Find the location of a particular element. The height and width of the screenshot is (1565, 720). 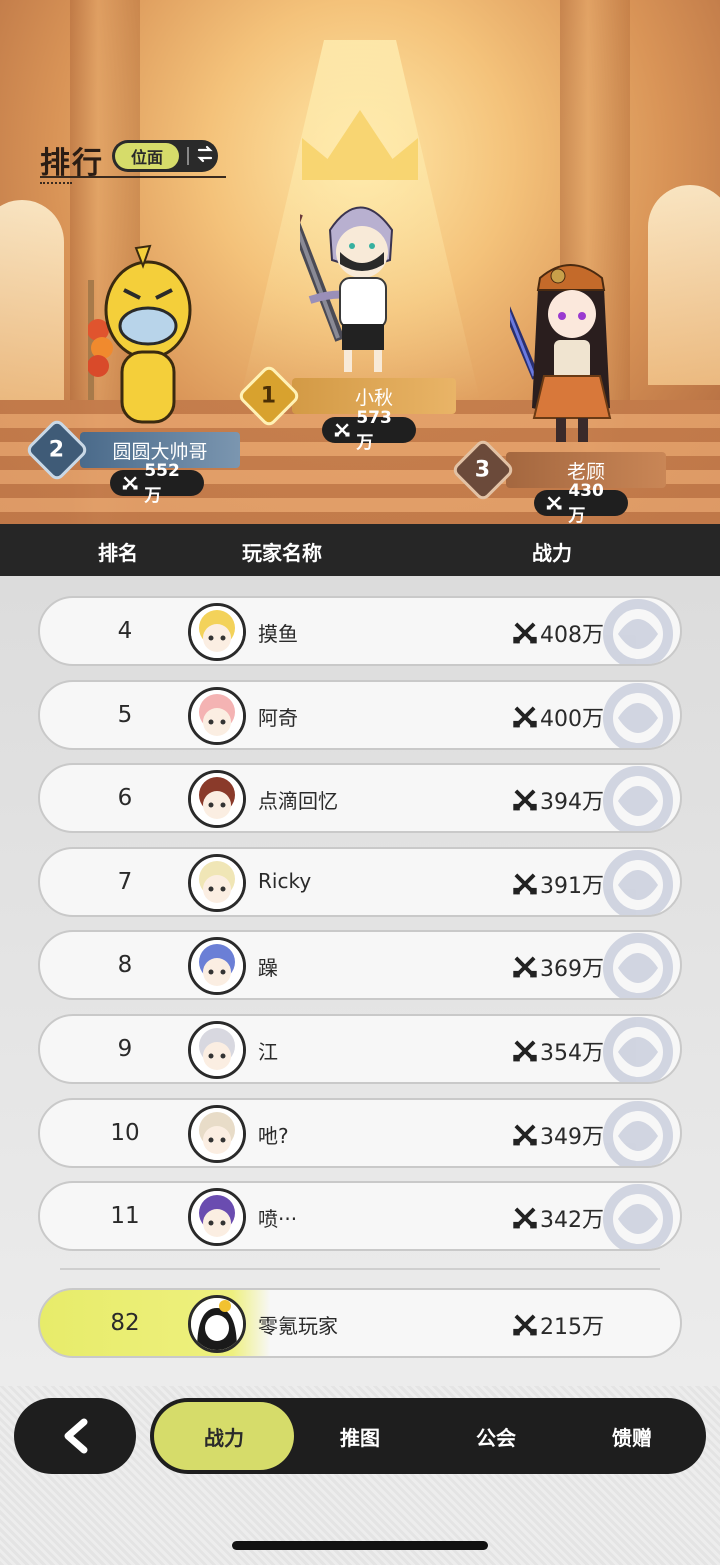

rank1-character is located at coordinates (360, 285).